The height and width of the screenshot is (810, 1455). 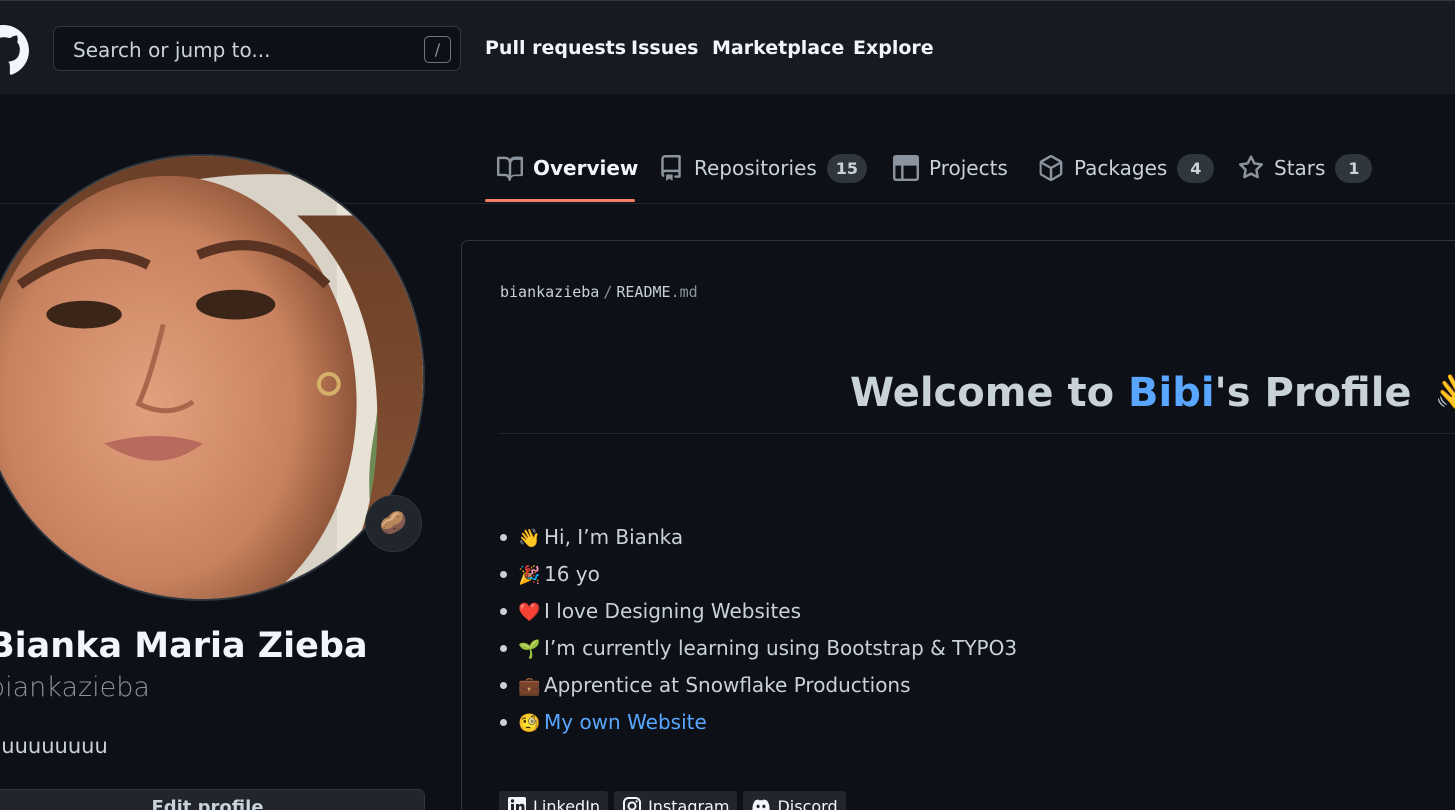 I want to click on list-item-emoji: 🌱, so click(x=529, y=649).